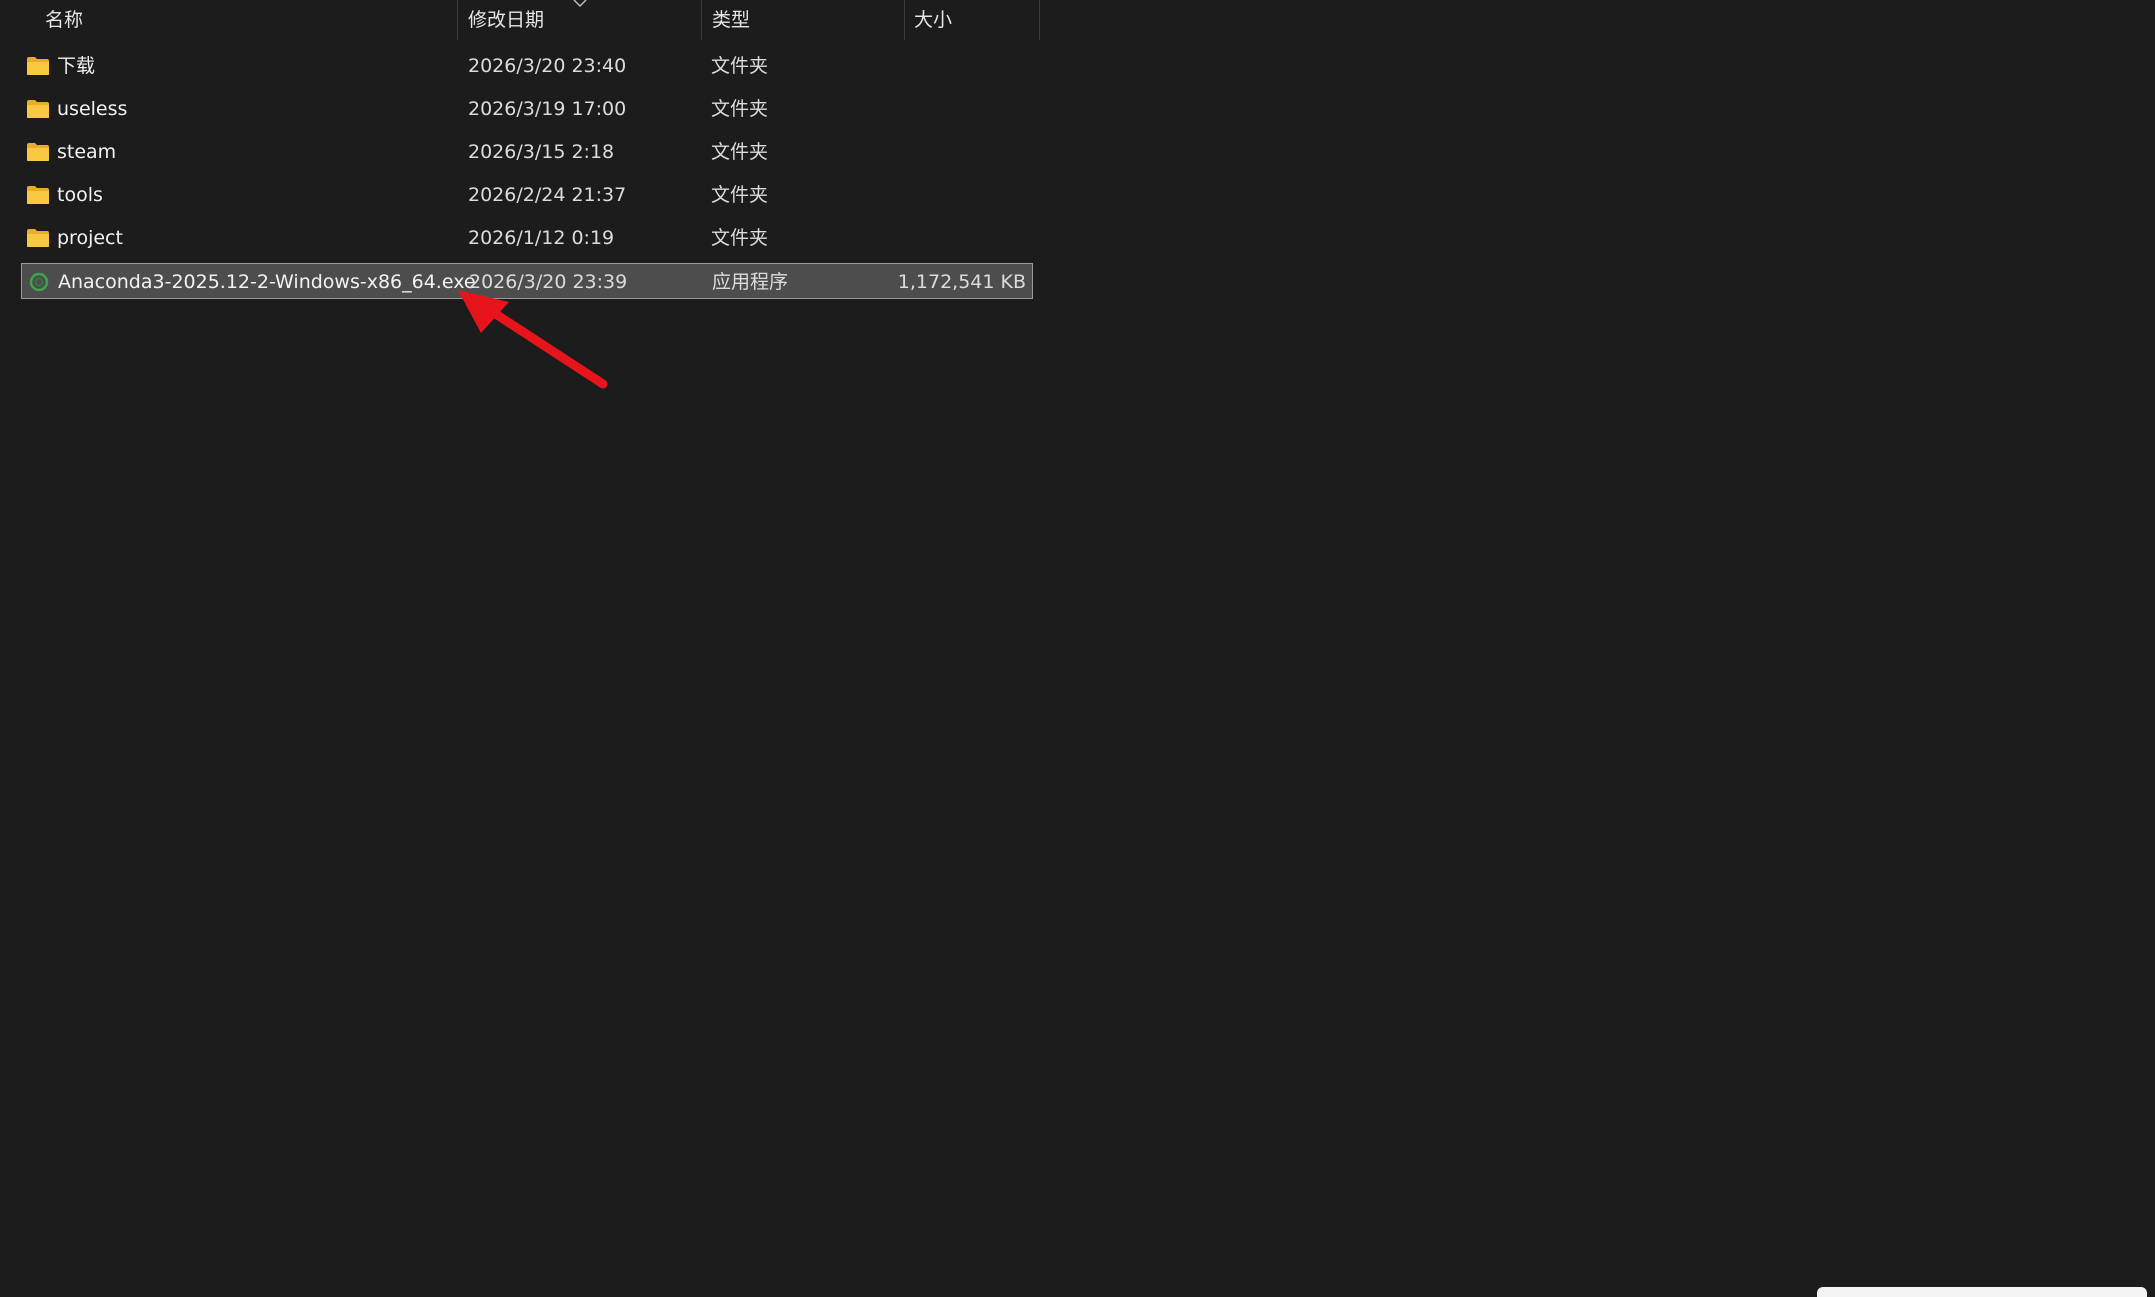 Image resolution: width=2155 pixels, height=1297 pixels. Describe the element at coordinates (92, 109) in the screenshot. I see `file-name: useless` at that location.